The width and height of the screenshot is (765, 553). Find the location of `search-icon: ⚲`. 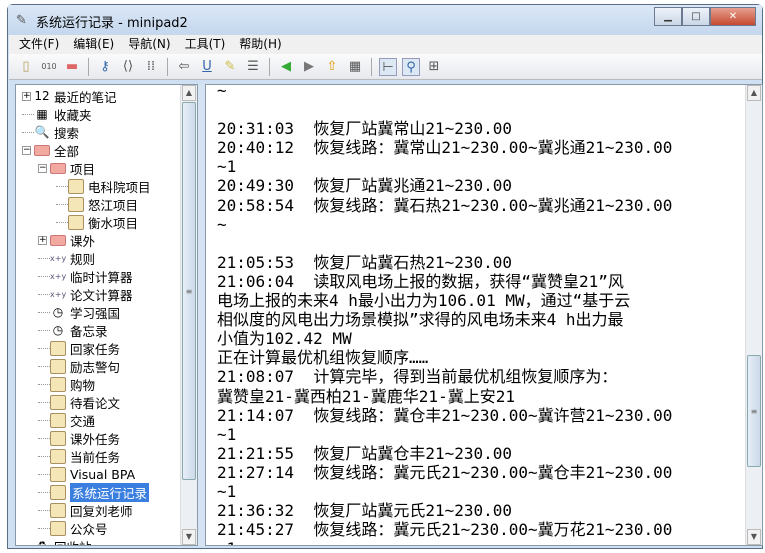

search-icon: ⚲ is located at coordinates (411, 66).